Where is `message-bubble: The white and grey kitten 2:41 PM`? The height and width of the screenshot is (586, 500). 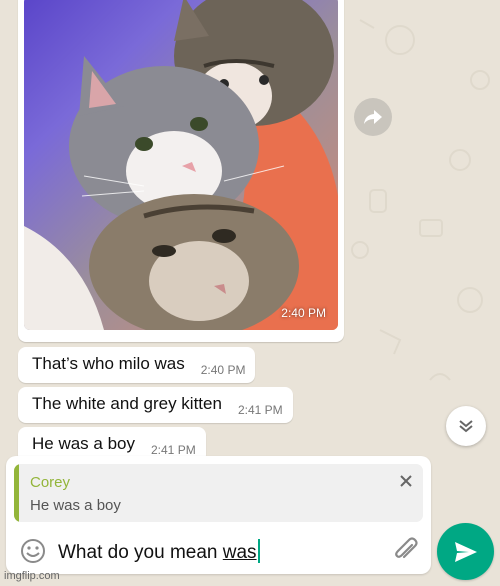 message-bubble: The white and grey kitten 2:41 PM is located at coordinates (155, 405).